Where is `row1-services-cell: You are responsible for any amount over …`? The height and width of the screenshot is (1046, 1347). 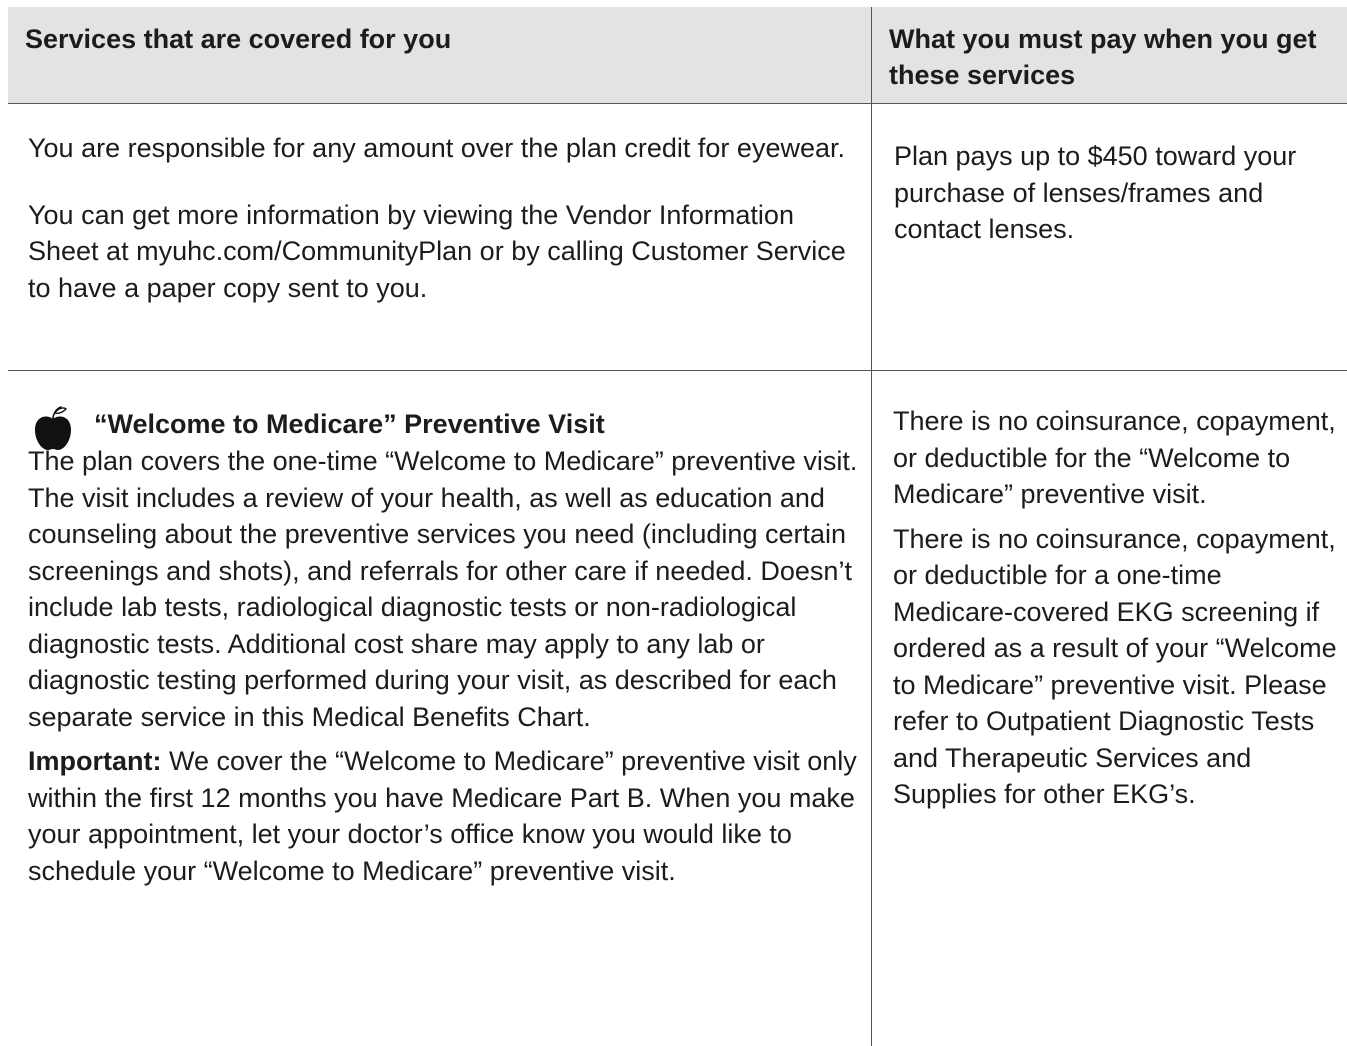
row1-services-cell: You are responsible for any amount over … is located at coordinates (443, 218).